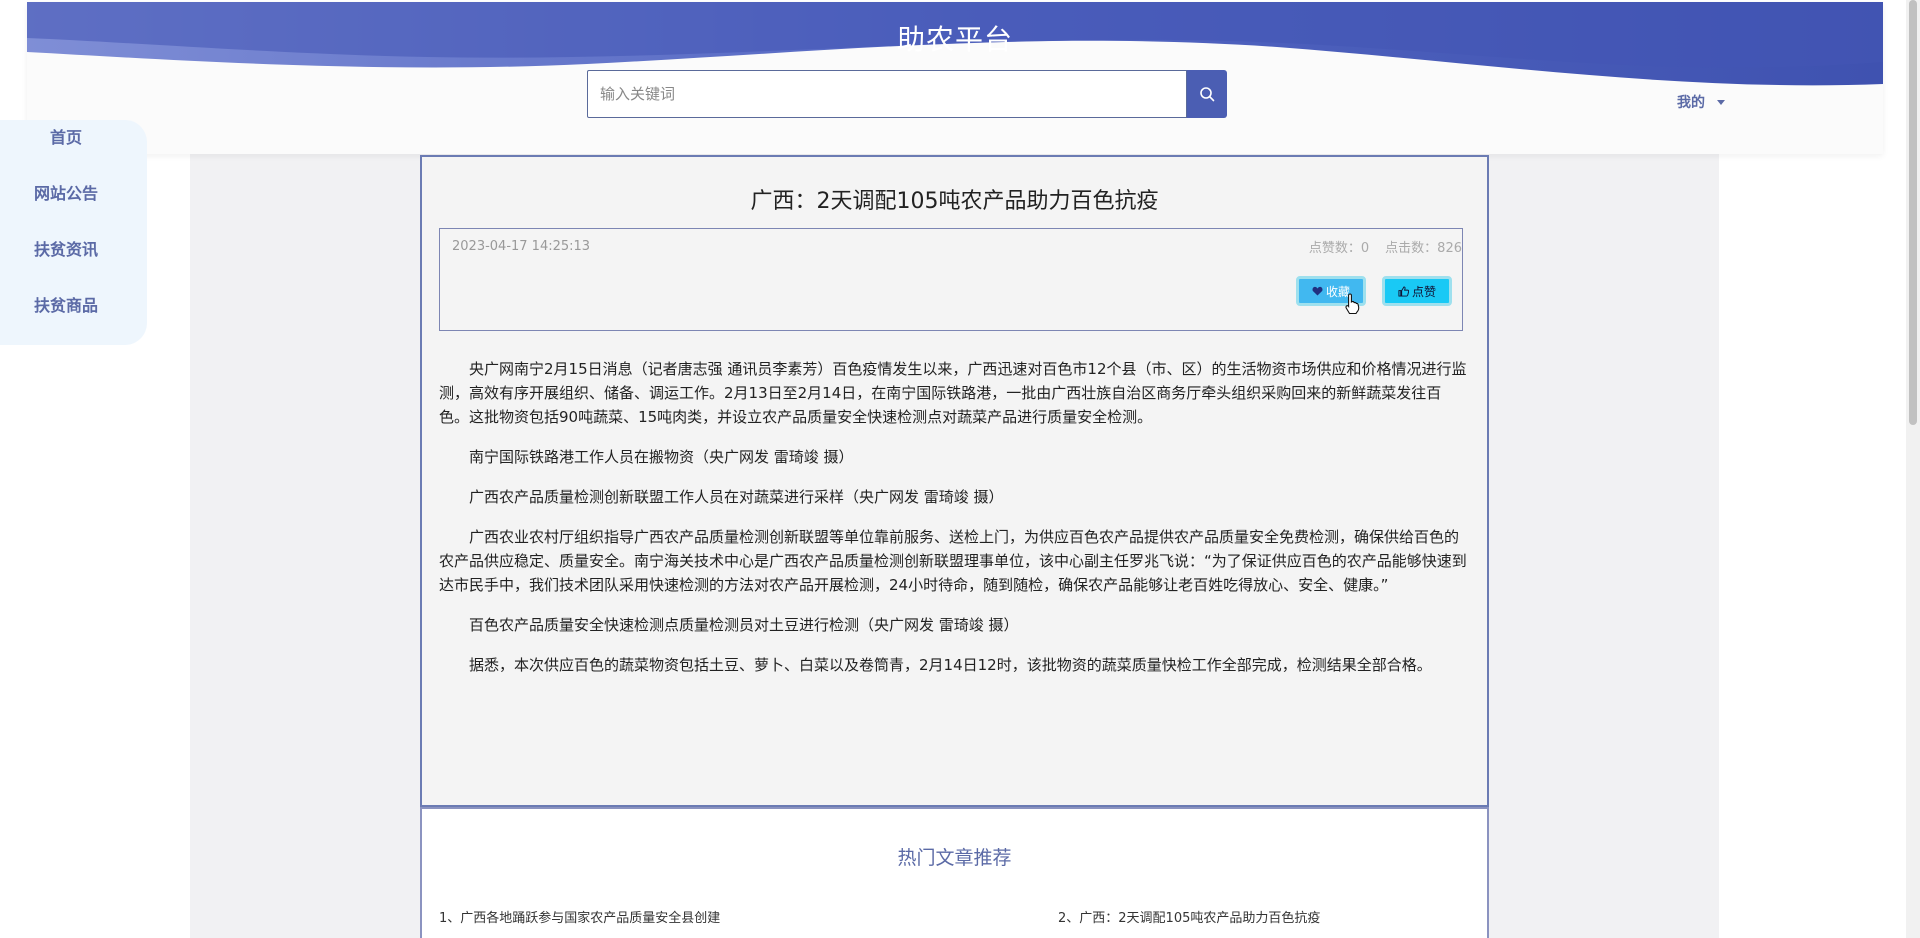 This screenshot has width=1920, height=938. I want to click on search-button, so click(1207, 94).